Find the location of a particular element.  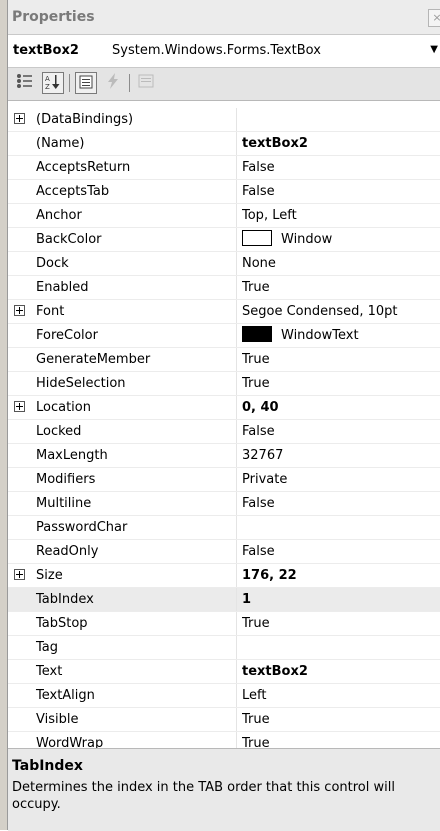

property-row: BackColor Window is located at coordinates (224, 240).